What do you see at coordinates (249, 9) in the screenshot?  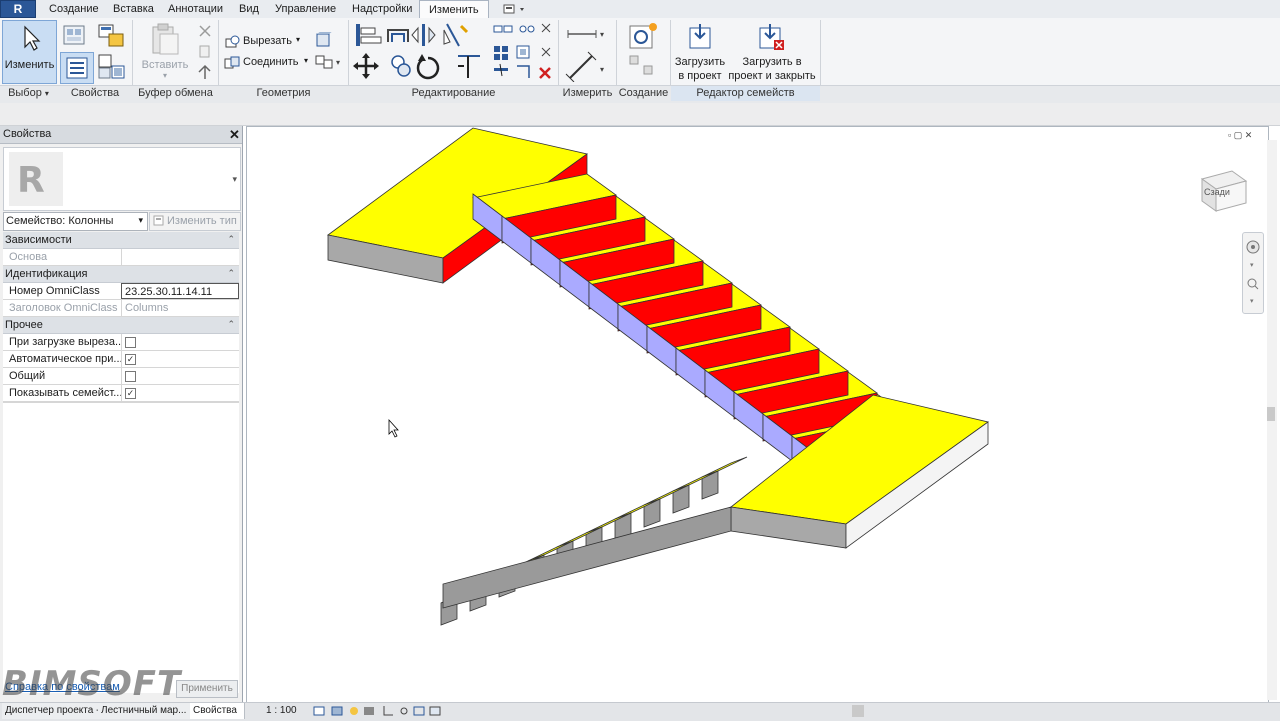 I see `tab-view: Вид` at bounding box center [249, 9].